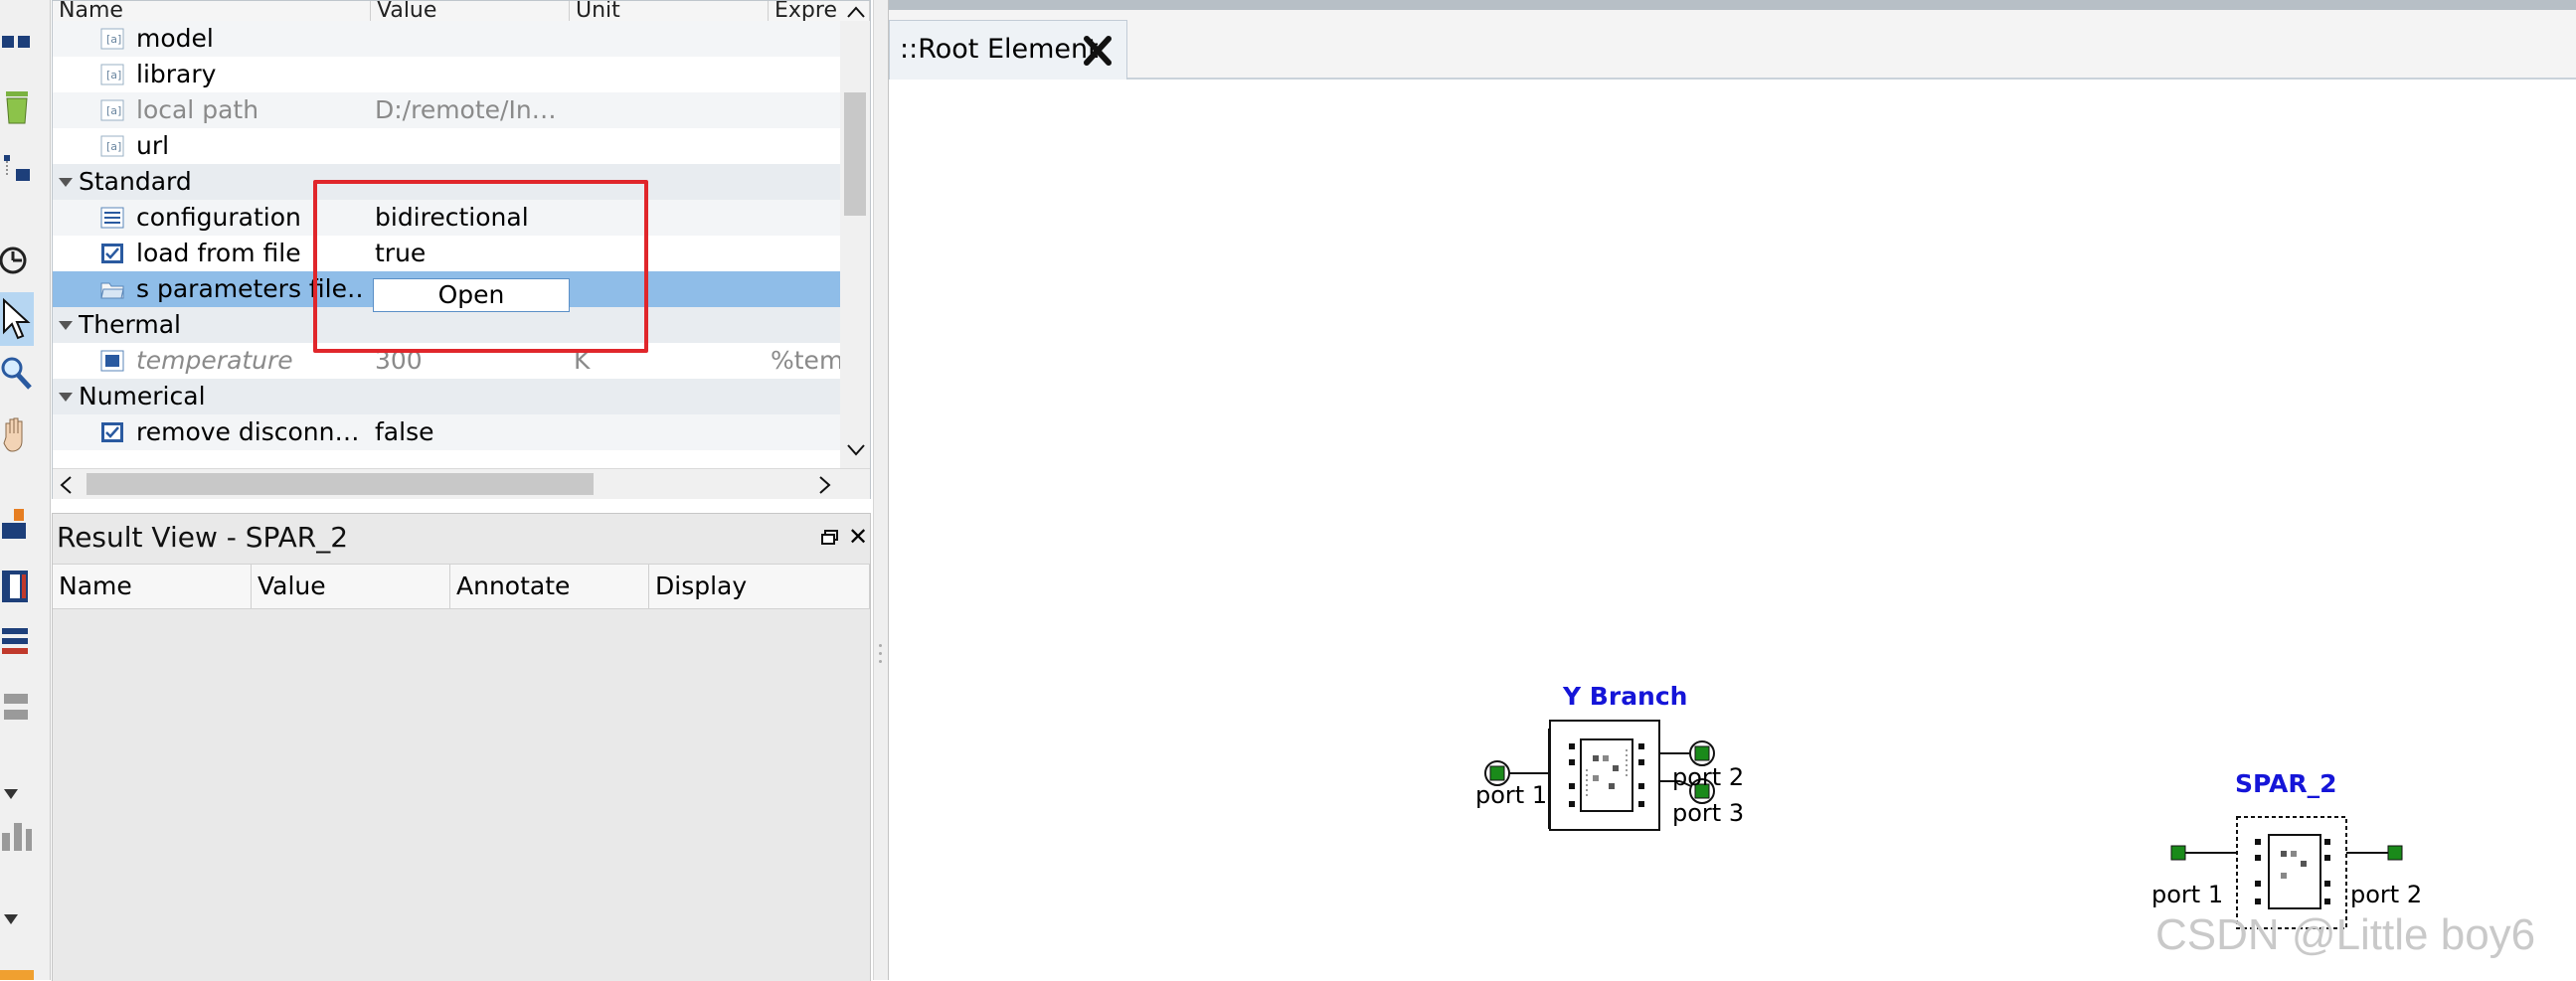 This screenshot has width=2576, height=981. I want to click on film-icon, so click(17, 586).